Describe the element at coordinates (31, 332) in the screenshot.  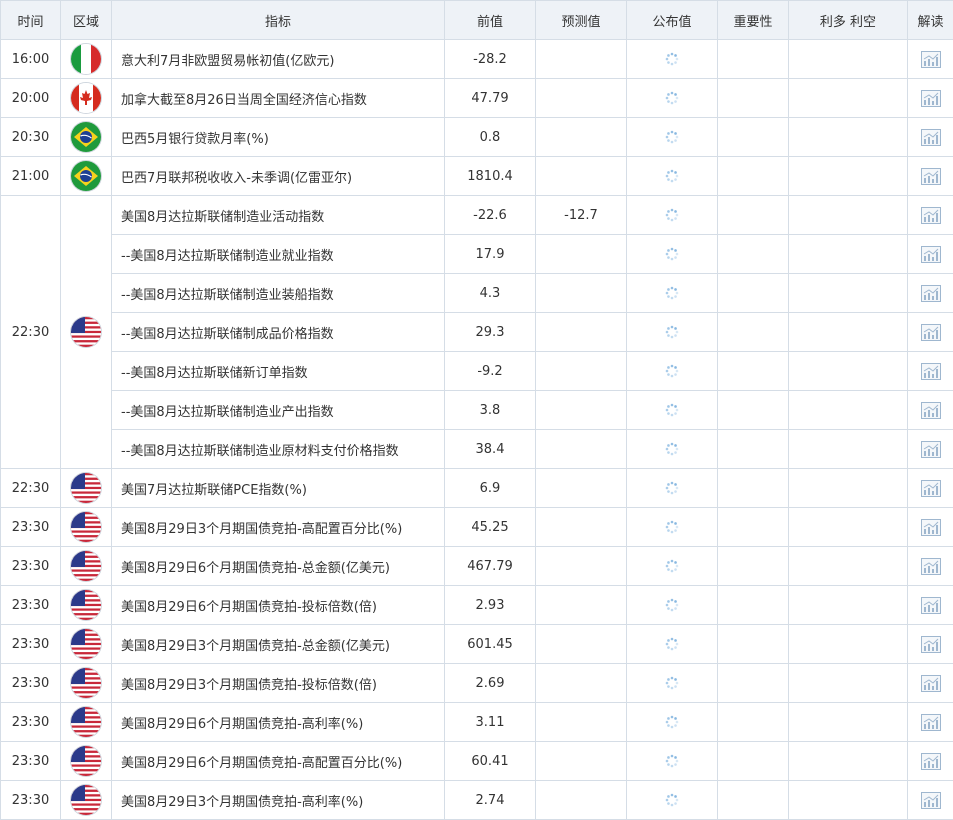
I see `time-cell: 22:30` at that location.